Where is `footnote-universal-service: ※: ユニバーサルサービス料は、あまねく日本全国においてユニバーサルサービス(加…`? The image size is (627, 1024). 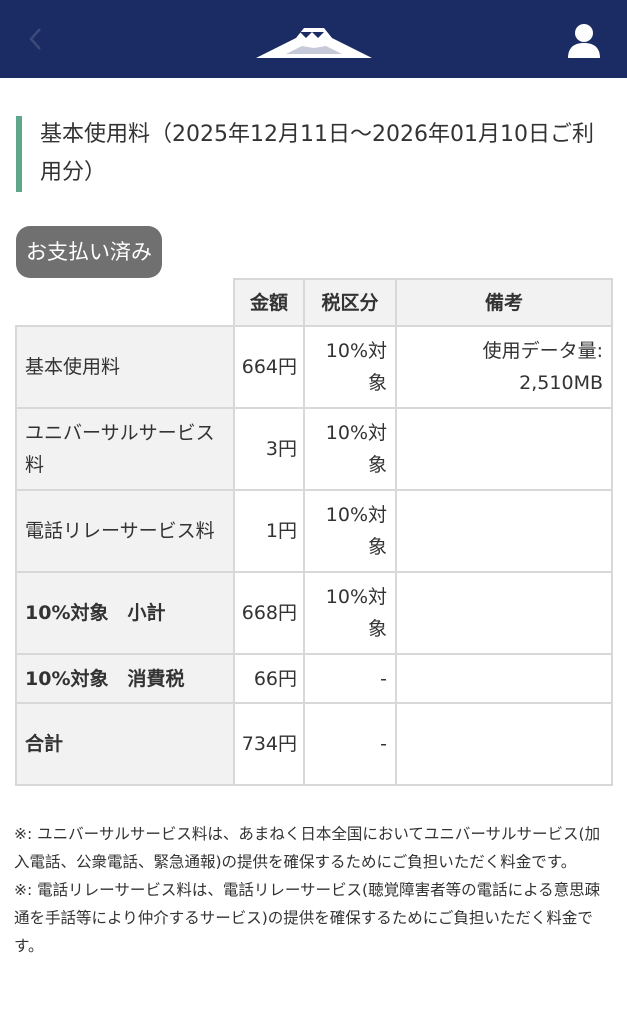 footnote-universal-service: ※: ユニバーサルサービス料は、あまねく日本全国においてユニバーサルサービス(加… is located at coordinates (307, 848).